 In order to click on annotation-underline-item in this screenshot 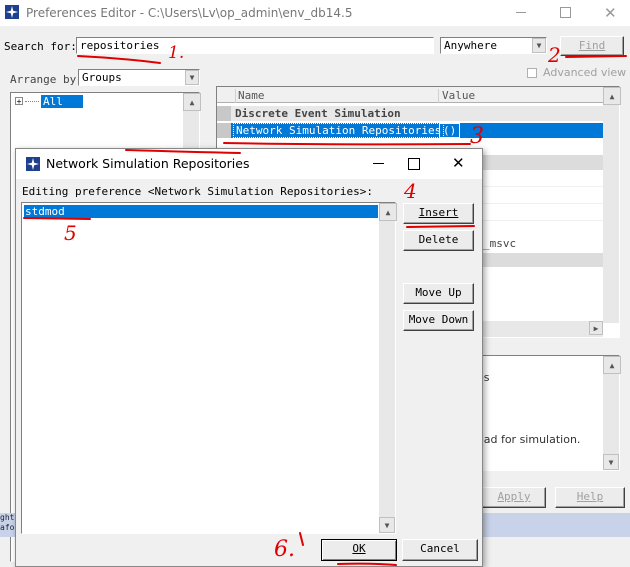, I will do `click(57, 218)`.